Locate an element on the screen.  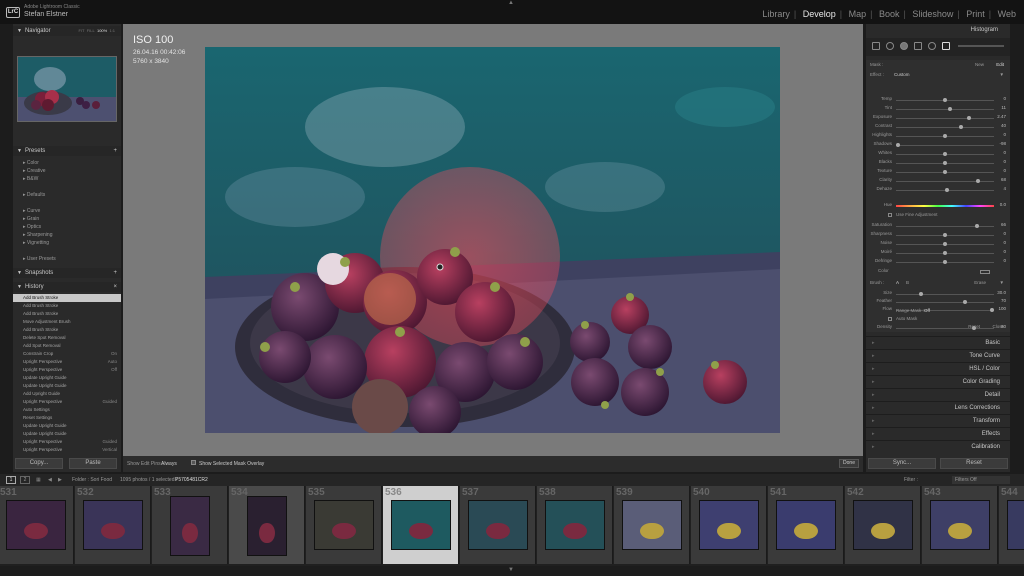
panel-section-header: ▸ Lens Corrections is located at coordinates (938, 407).